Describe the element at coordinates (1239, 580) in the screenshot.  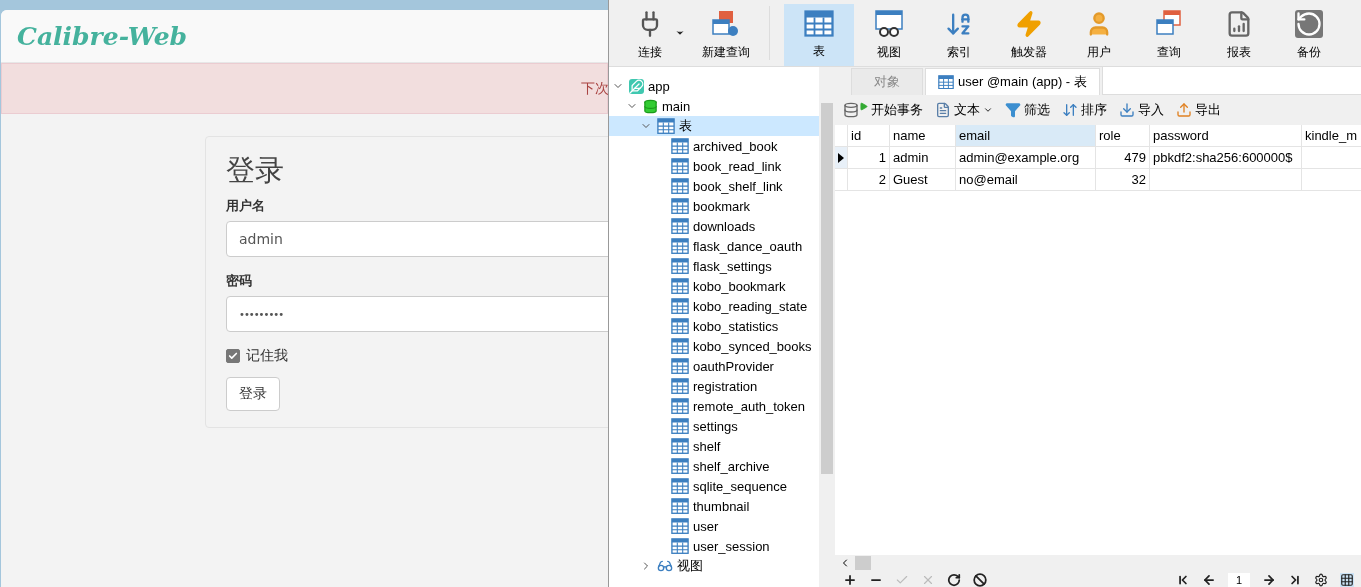
I see `page-field: 1` at that location.